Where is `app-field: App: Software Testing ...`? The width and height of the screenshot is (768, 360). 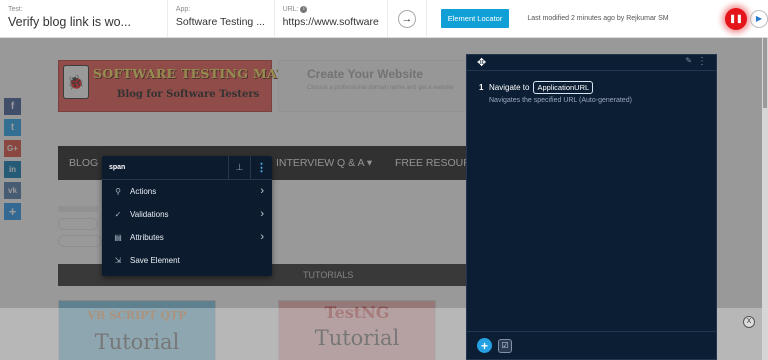 app-field: App: Software Testing ... is located at coordinates (221, 18).